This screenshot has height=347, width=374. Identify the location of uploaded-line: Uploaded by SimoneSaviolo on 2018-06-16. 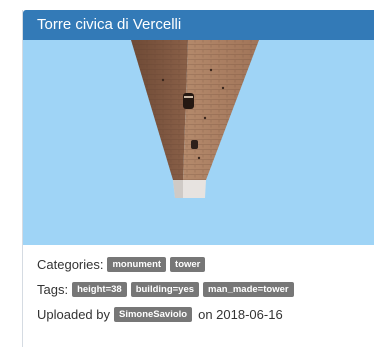
(205, 314).